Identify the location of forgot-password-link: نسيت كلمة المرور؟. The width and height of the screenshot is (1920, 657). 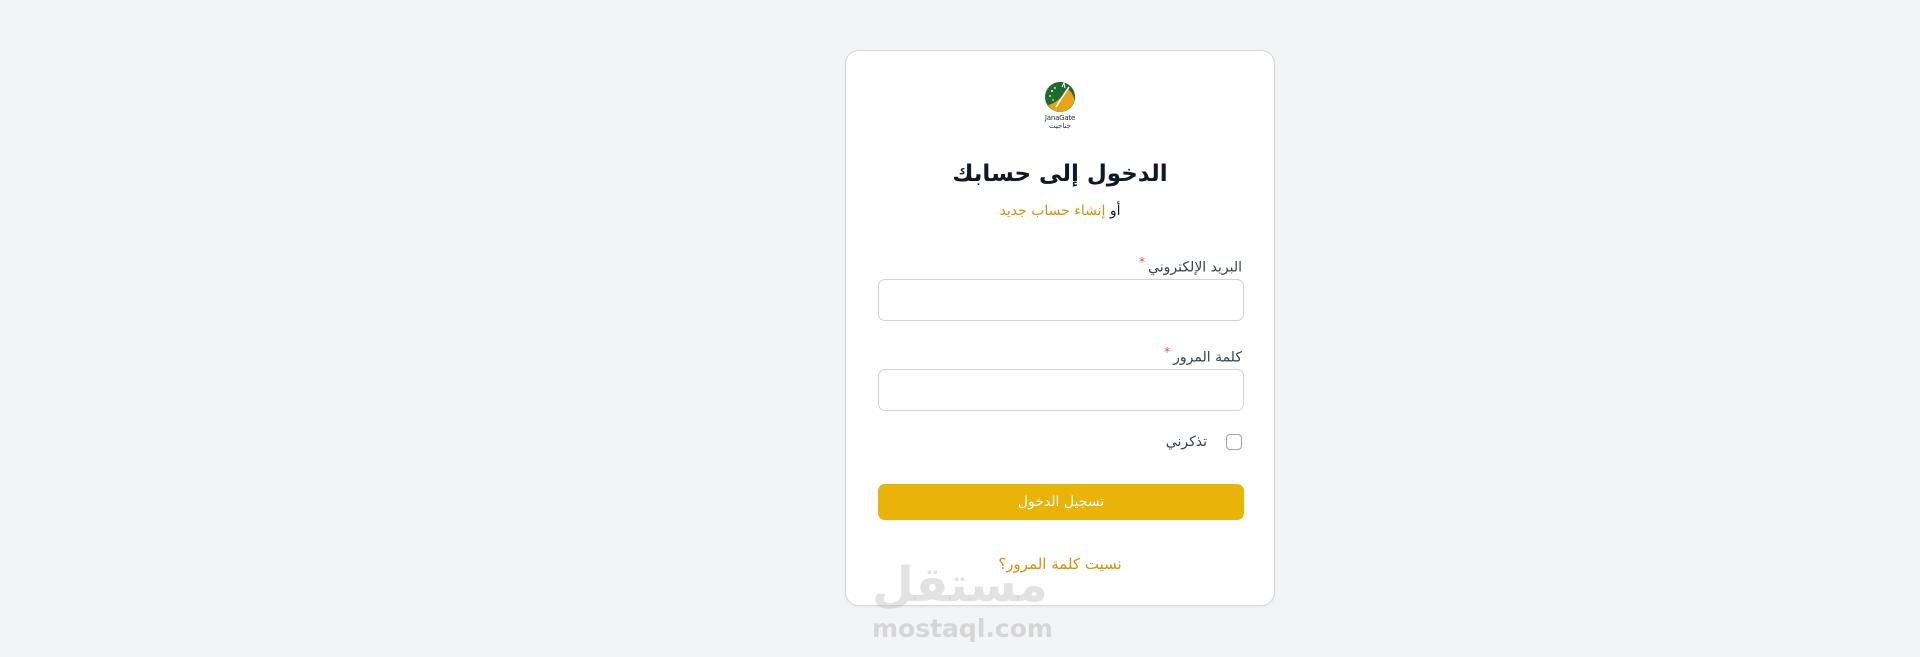
(1060, 564).